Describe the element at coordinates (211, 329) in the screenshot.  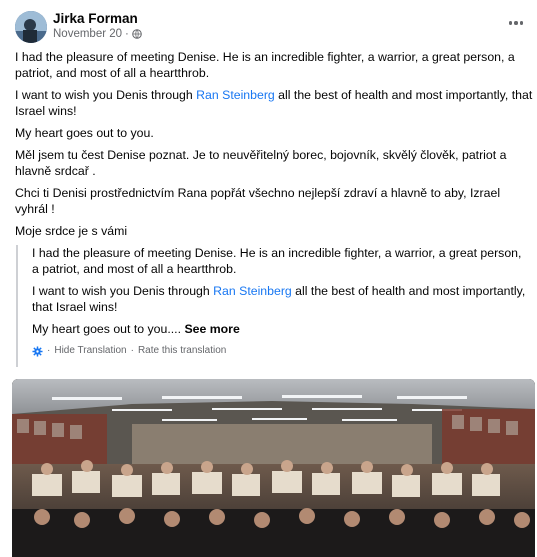
I see `see-more-button: See more` at that location.